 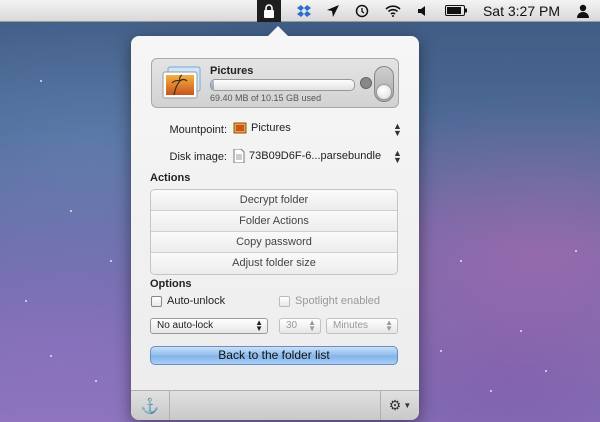 What do you see at coordinates (389, 325) in the screenshot?
I see `interval-unit-arrows-icon: ▲ ▼` at bounding box center [389, 325].